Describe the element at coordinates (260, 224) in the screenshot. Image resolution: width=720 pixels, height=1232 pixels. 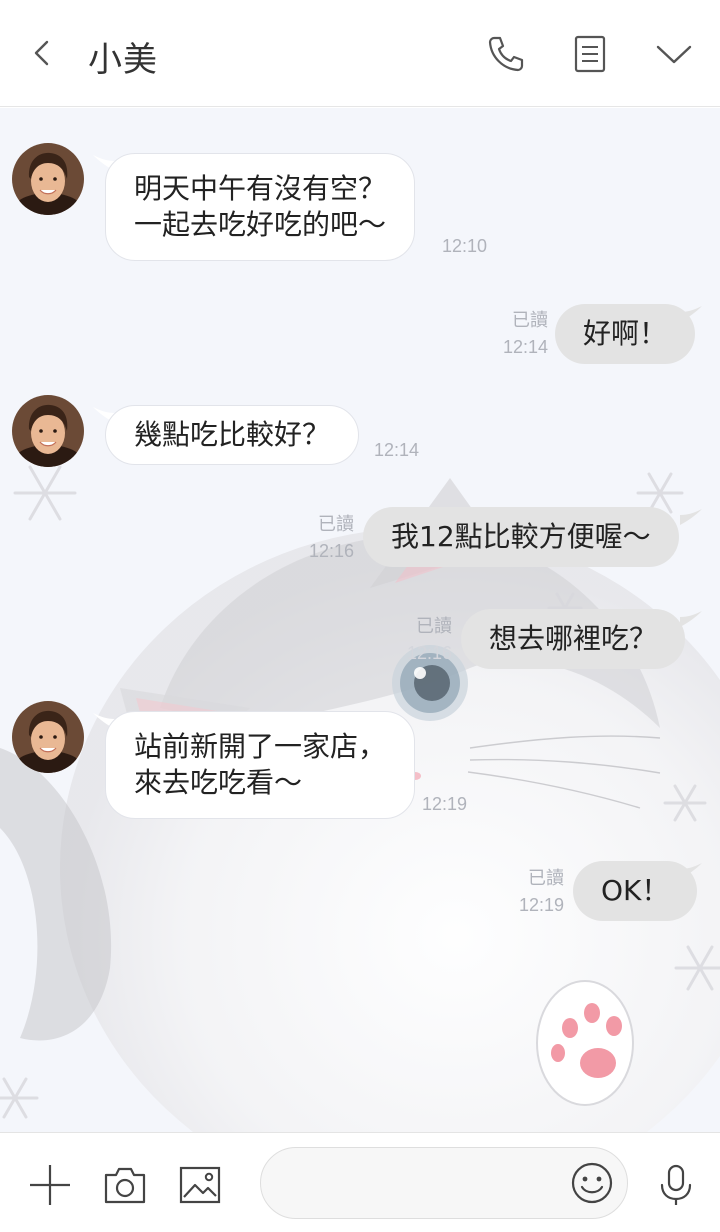
I see `message-line: 一起去吃好吃的吧～` at that location.